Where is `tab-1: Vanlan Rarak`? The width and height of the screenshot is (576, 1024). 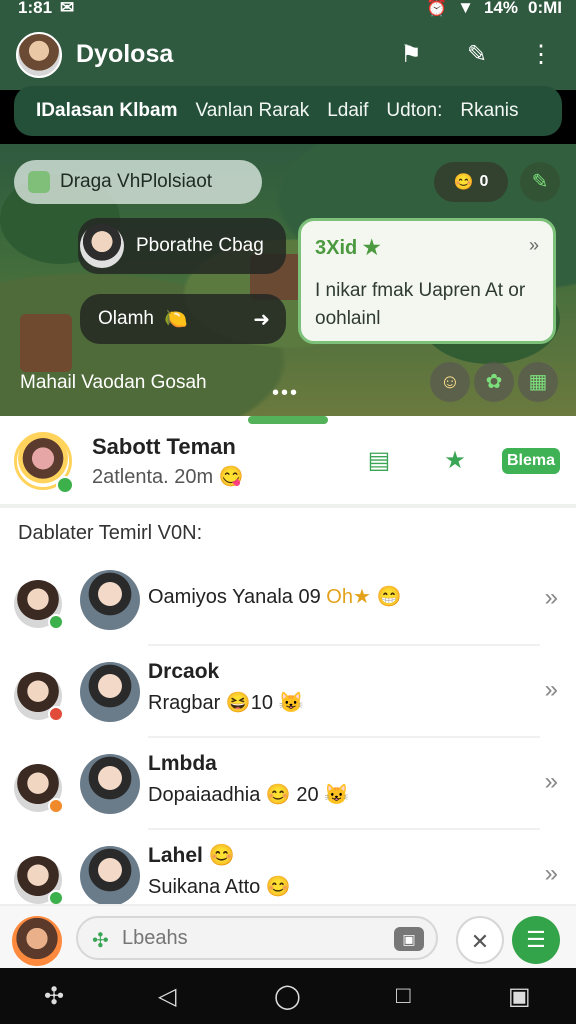 tab-1: Vanlan Rarak is located at coordinates (253, 111).